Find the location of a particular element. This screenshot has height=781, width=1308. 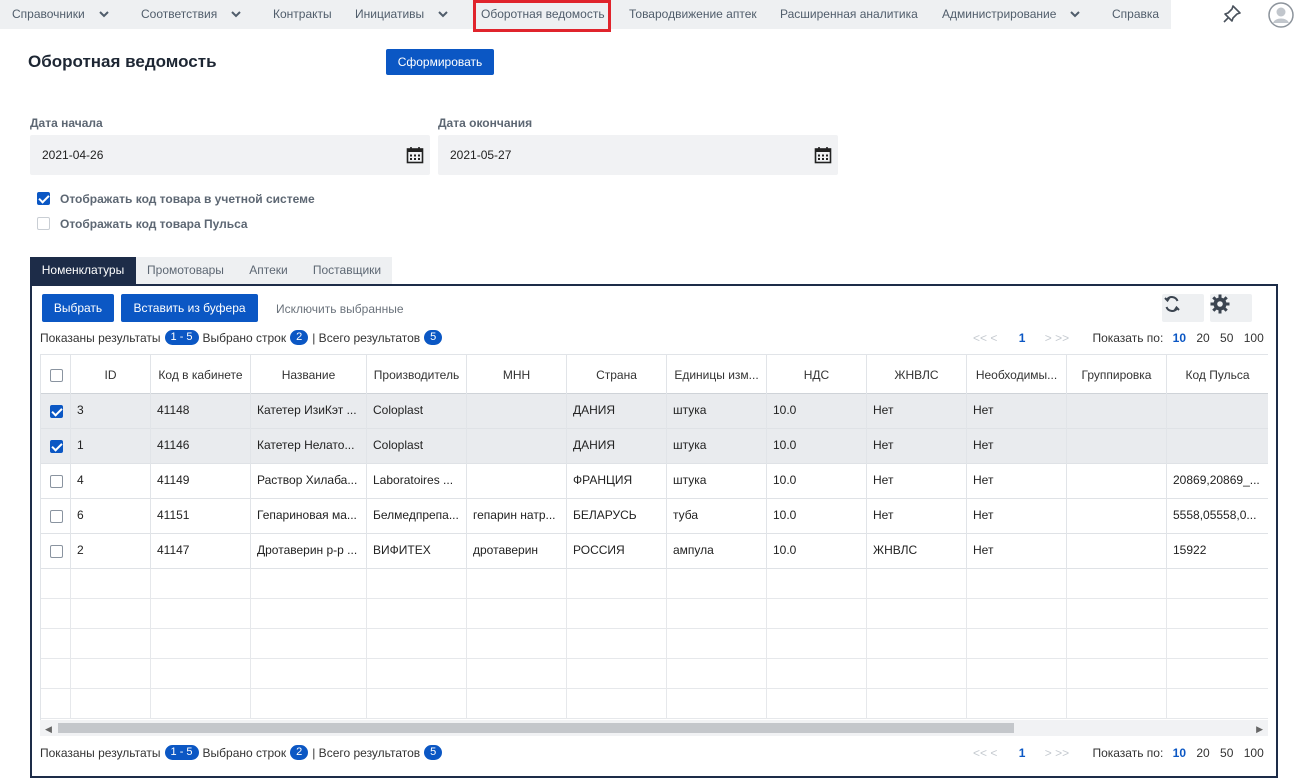

end-date-field: 2021-05-27 is located at coordinates (638, 155).